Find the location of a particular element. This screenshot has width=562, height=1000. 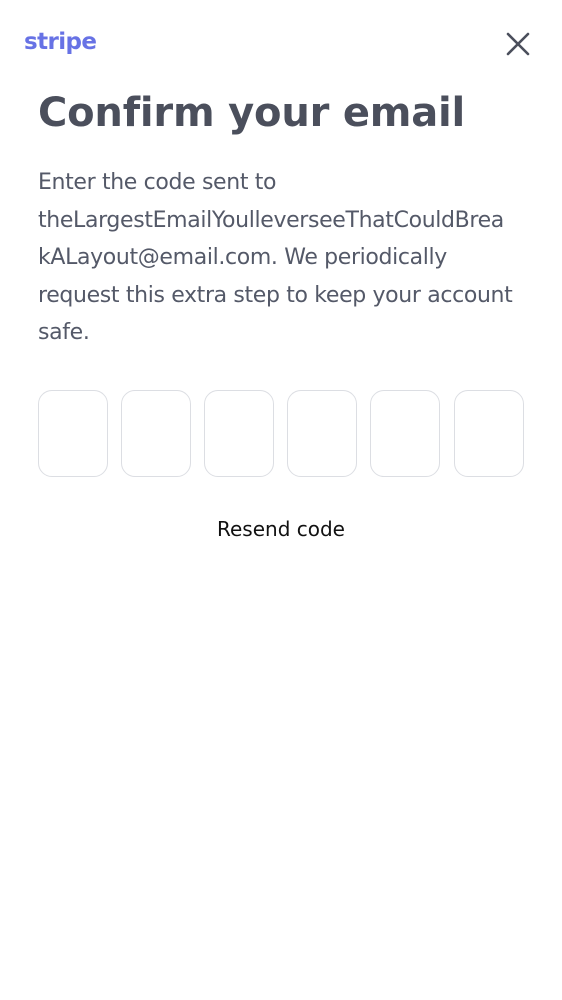

instruction-line: Enter the code sent to is located at coordinates (157, 182).